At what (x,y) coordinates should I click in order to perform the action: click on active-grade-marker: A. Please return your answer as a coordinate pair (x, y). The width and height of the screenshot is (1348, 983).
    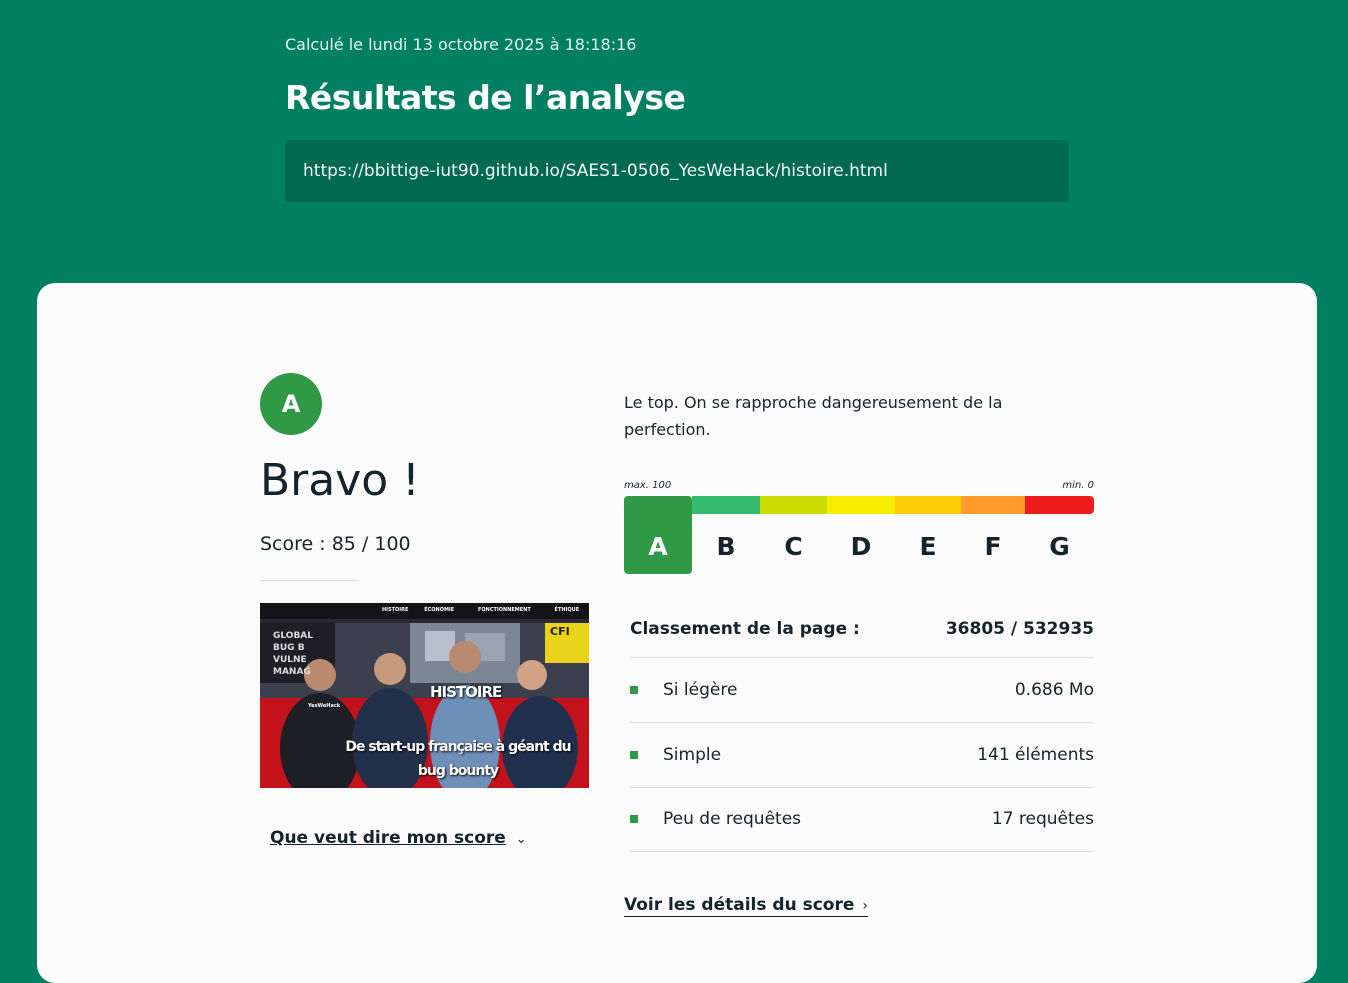
    Looking at the image, I should click on (658, 535).